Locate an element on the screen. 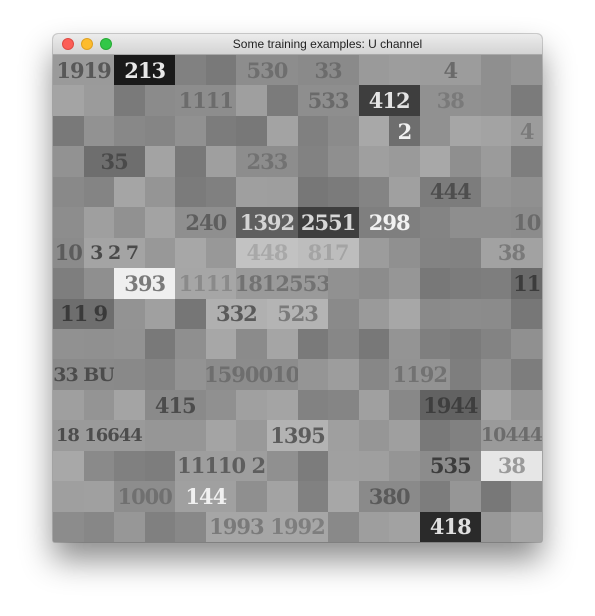 Image resolution: width=595 pixels, height=616 pixels. example-tile-labeled: 33 BU is located at coordinates (84, 374).